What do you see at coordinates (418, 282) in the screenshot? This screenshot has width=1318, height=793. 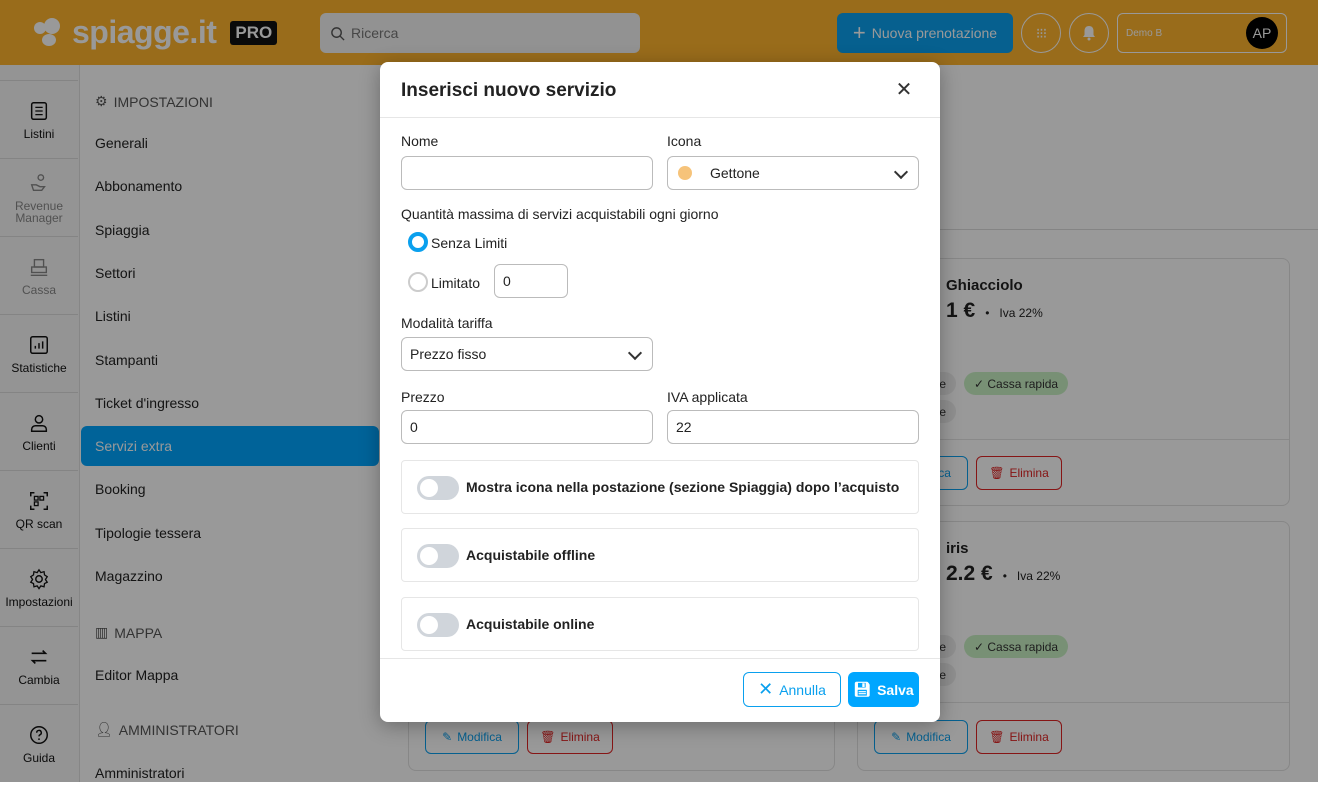 I see `radio-limitato` at bounding box center [418, 282].